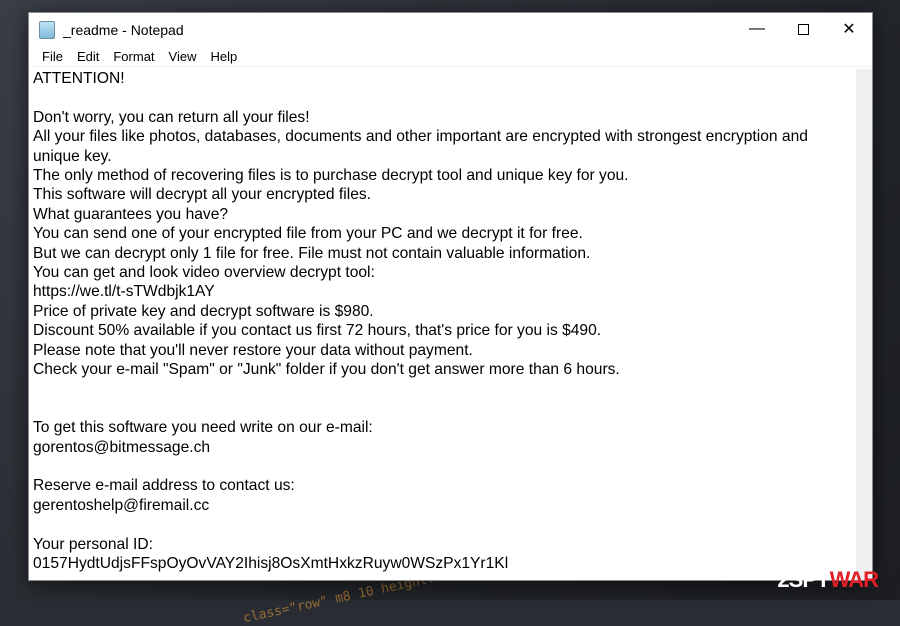 The width and height of the screenshot is (900, 626). What do you see at coordinates (450, 30) in the screenshot?
I see `title-bar: _readme - Notepad — ✕` at bounding box center [450, 30].